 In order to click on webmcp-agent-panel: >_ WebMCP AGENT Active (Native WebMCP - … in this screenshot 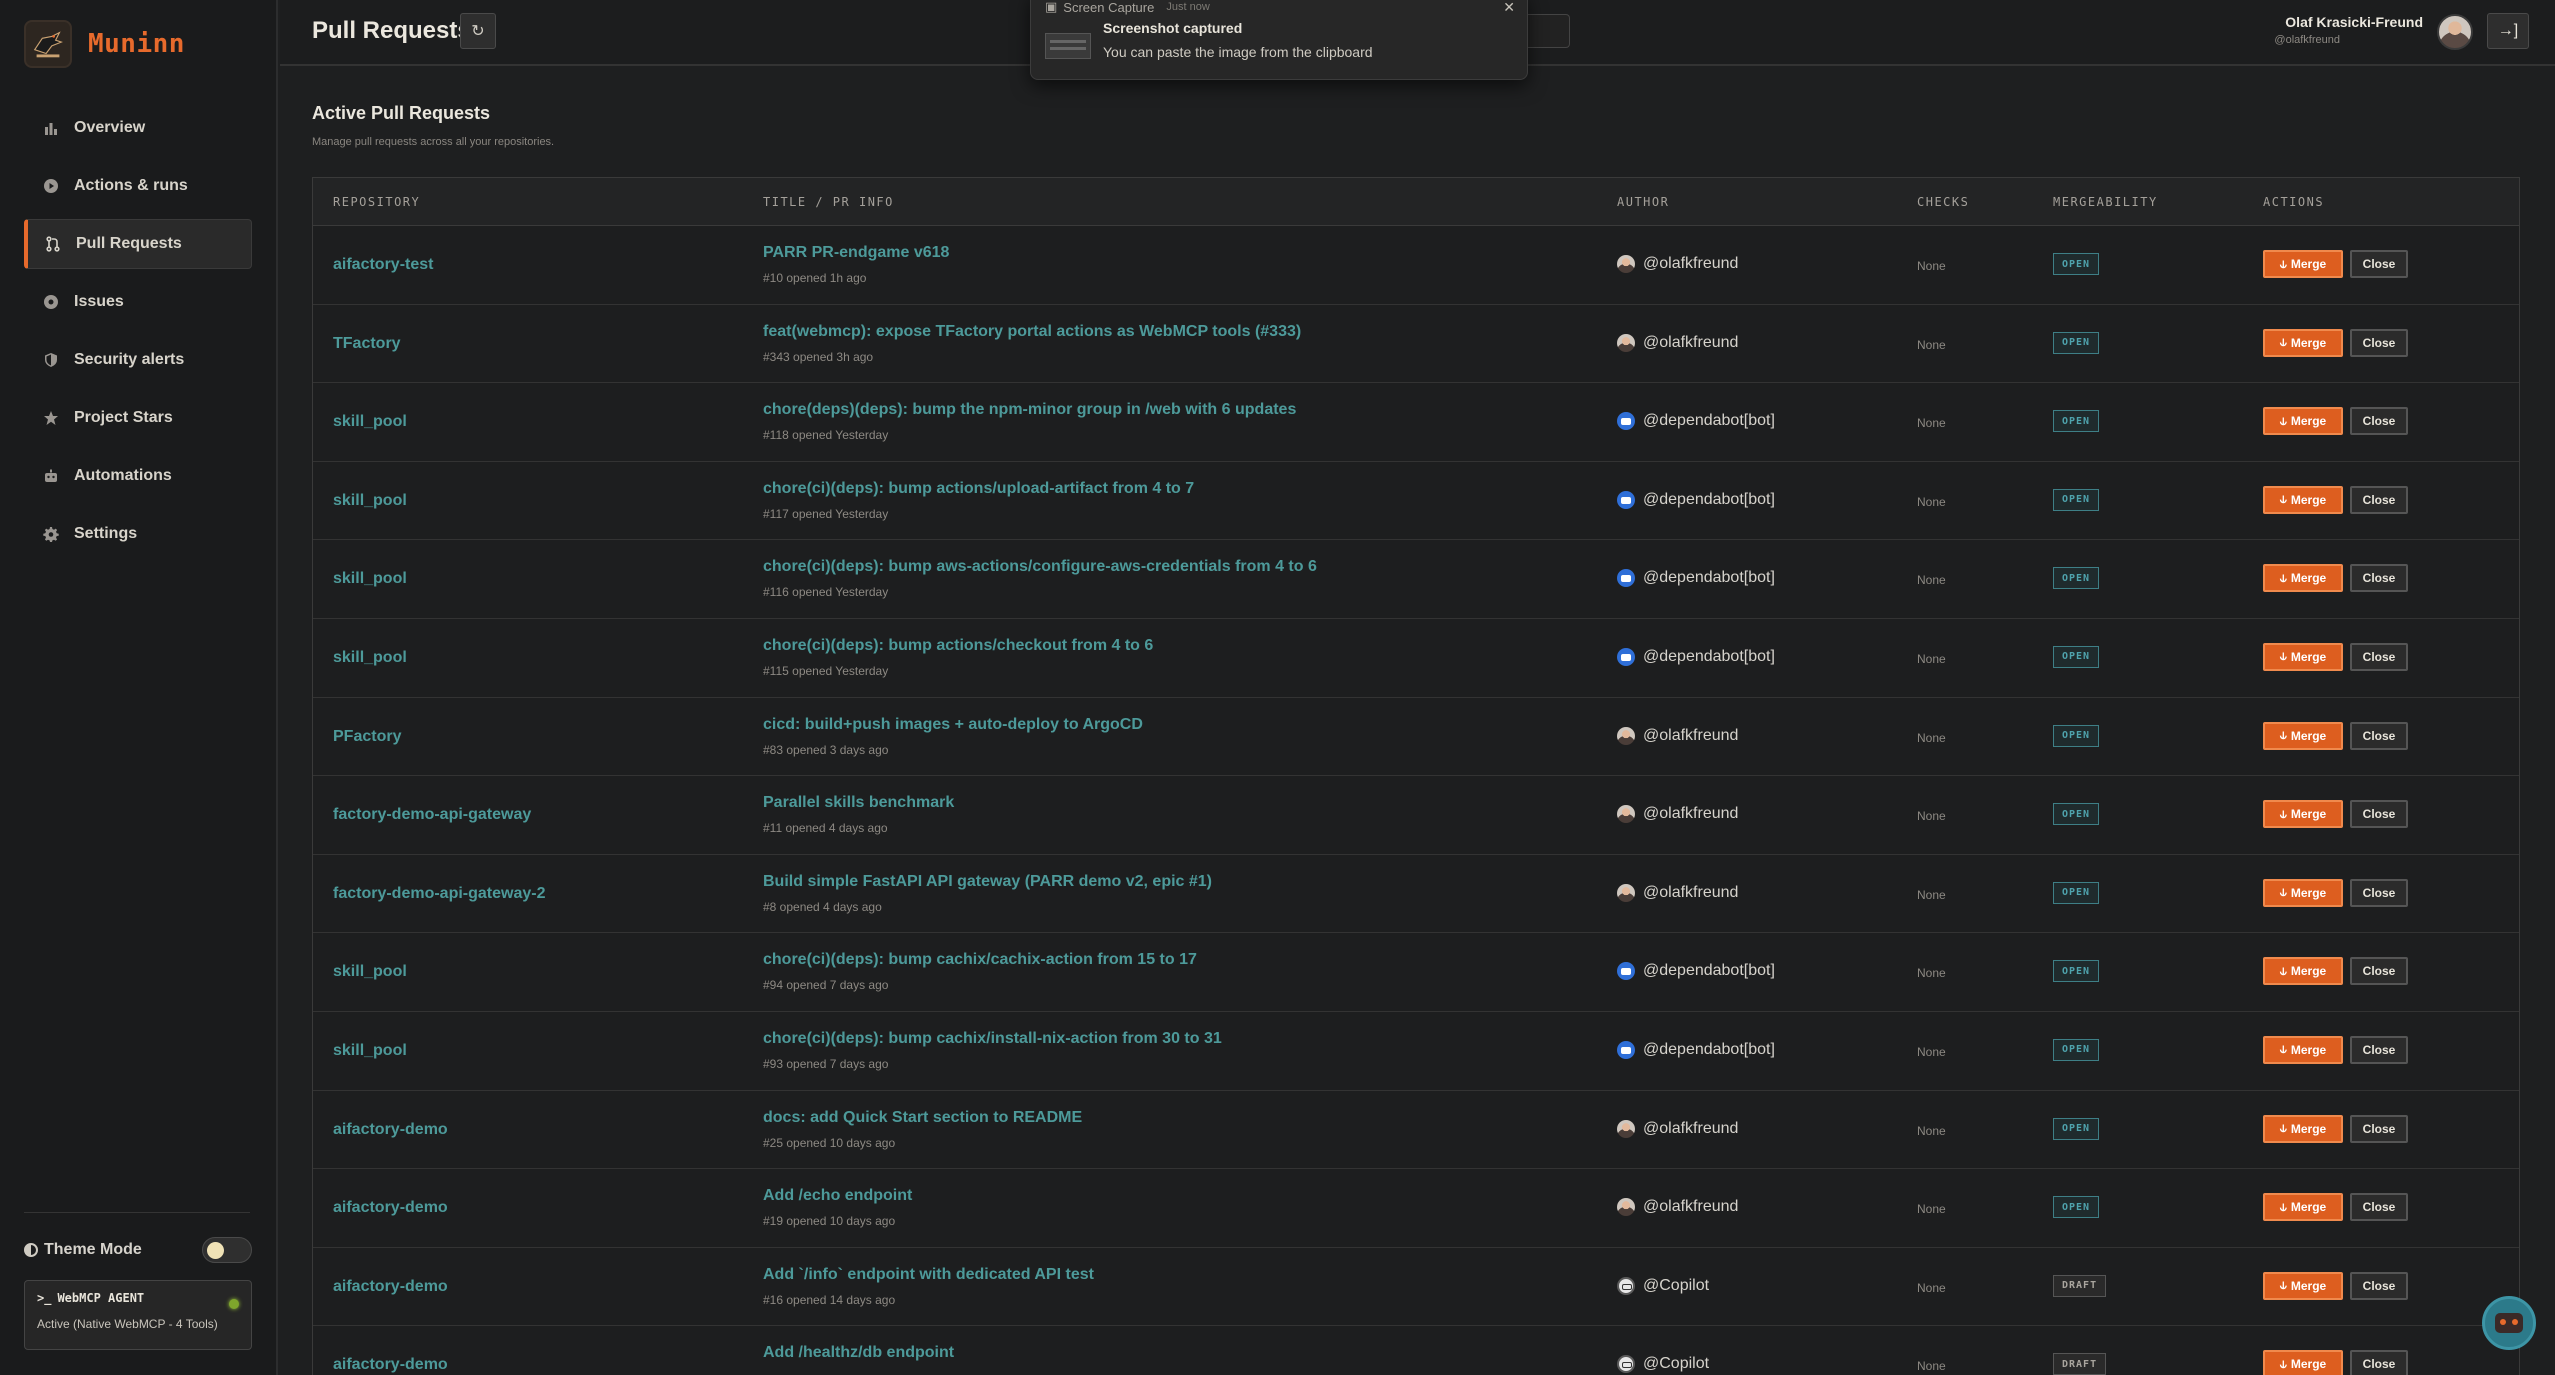, I will do `click(138, 1315)`.